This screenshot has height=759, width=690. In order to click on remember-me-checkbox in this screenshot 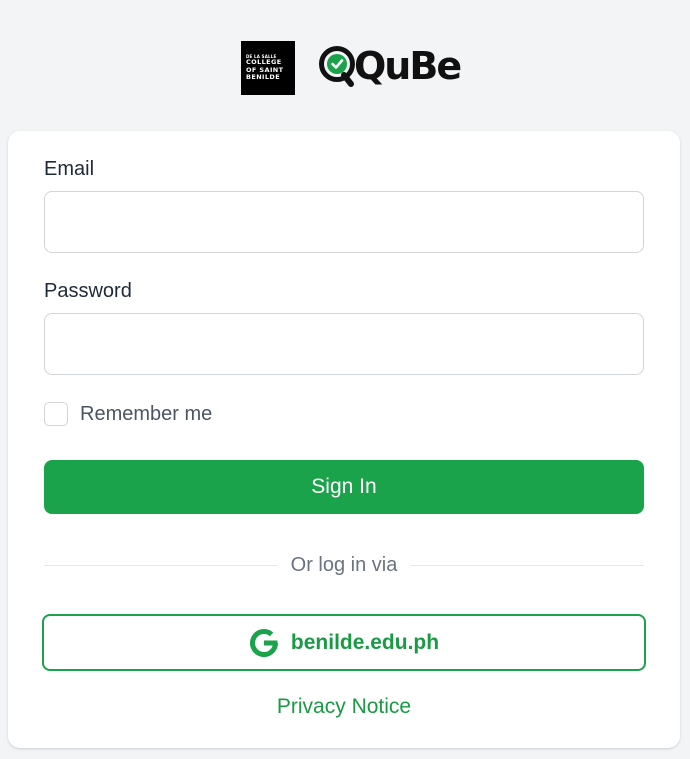, I will do `click(56, 414)`.